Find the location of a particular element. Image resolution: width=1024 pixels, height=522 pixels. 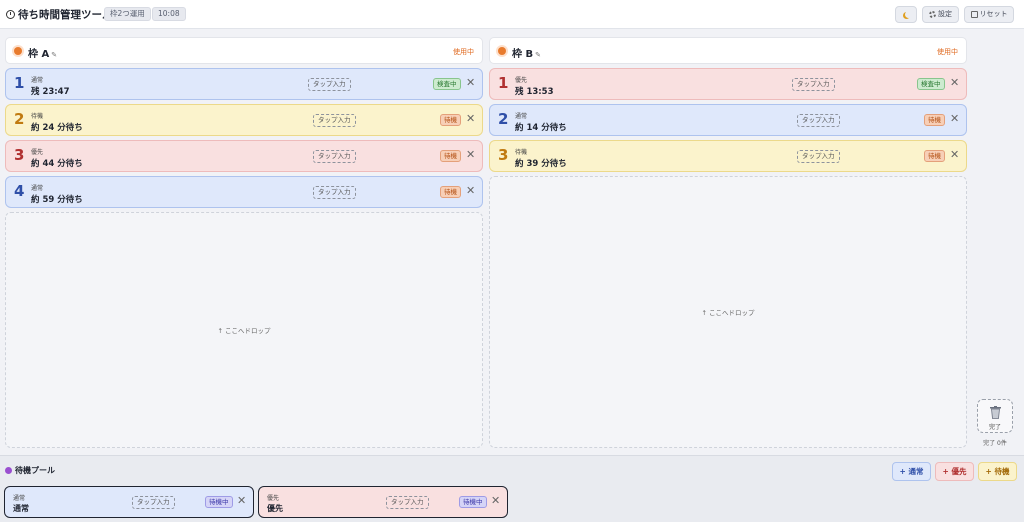

done-drop-target: 完了 is located at coordinates (995, 416).